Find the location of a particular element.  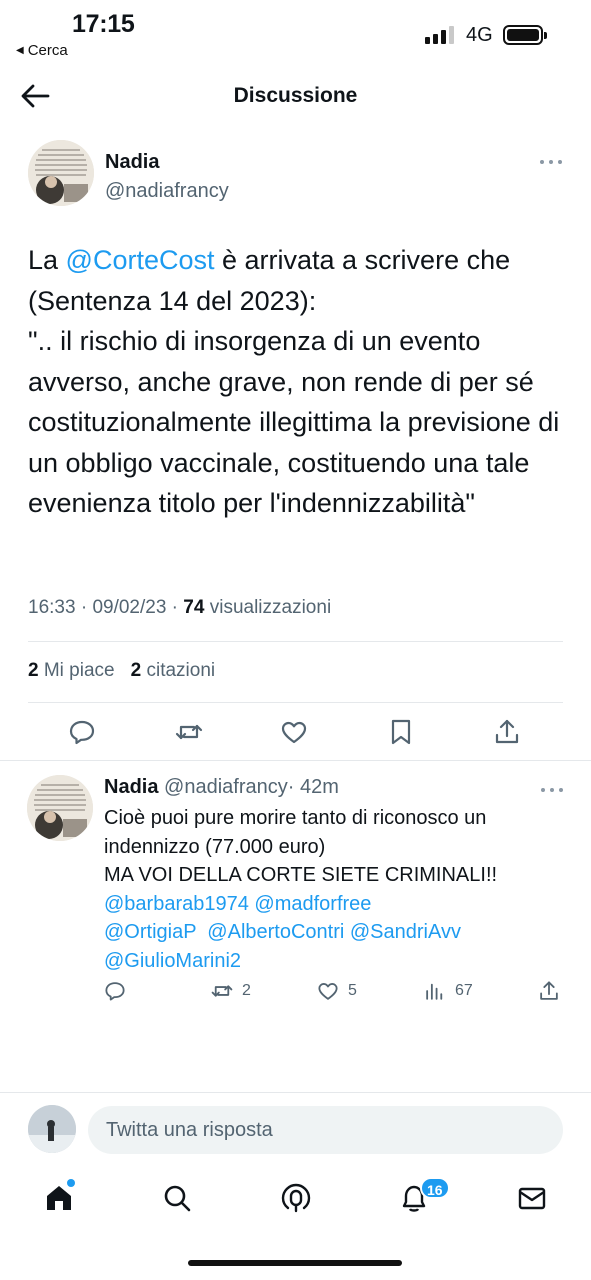

tweet-time: 16:33 is located at coordinates (52, 607).